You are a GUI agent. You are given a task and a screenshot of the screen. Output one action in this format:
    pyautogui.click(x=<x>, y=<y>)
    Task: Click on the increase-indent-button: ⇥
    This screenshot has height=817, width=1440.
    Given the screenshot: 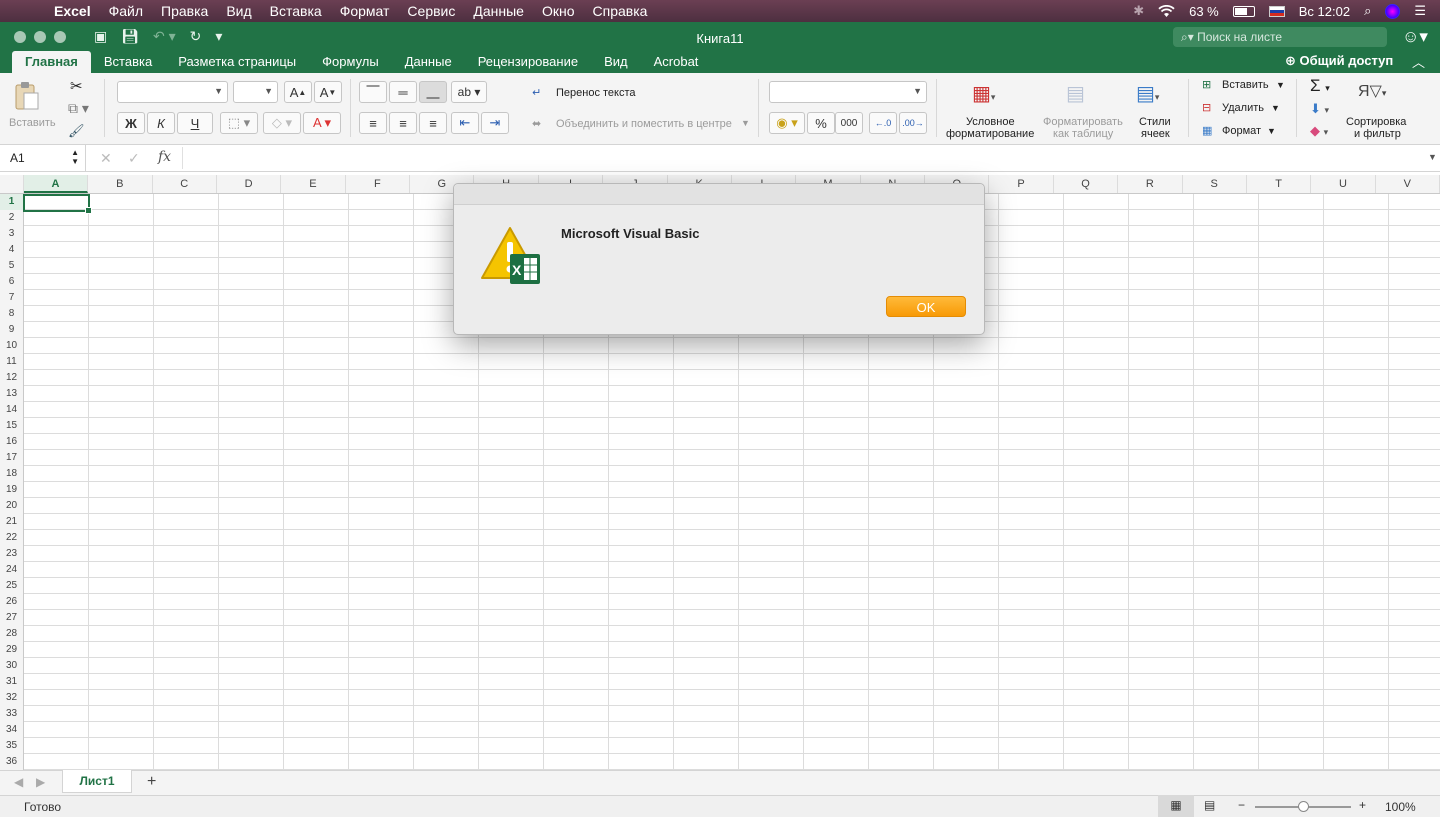 What is the action you would take?
    pyautogui.click(x=495, y=123)
    